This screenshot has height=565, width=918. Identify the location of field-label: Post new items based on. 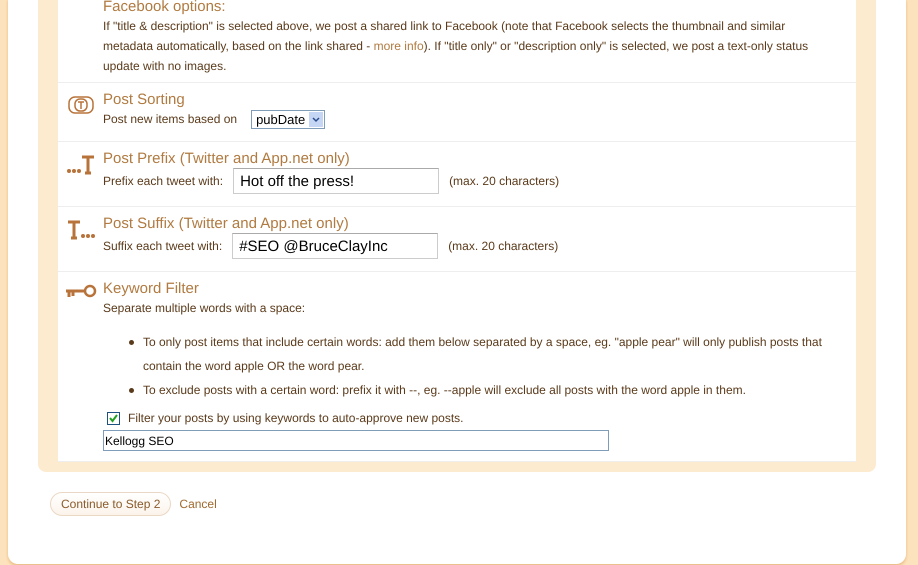
(170, 119).